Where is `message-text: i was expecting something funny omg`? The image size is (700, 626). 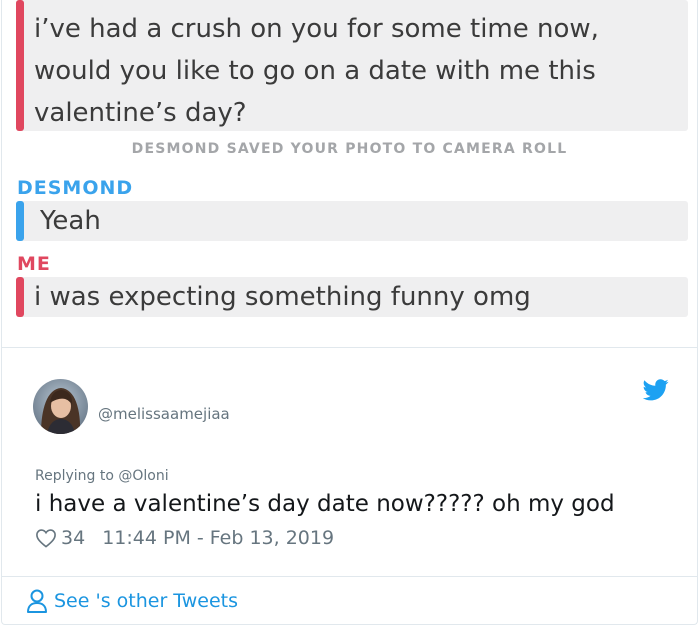 message-text: i was expecting something funny omg is located at coordinates (282, 297).